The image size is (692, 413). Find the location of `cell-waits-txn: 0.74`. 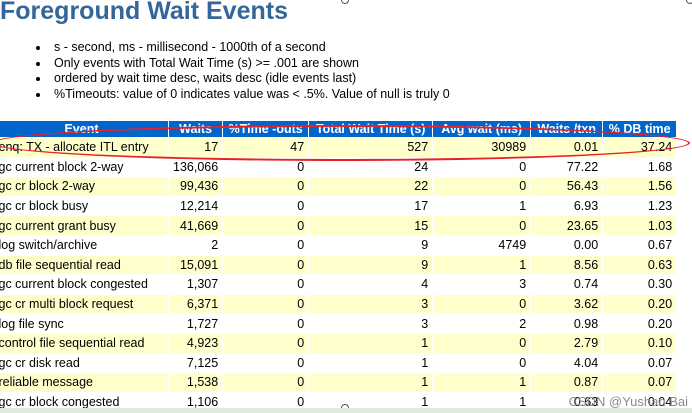

cell-waits-txn: 0.74 is located at coordinates (567, 284).